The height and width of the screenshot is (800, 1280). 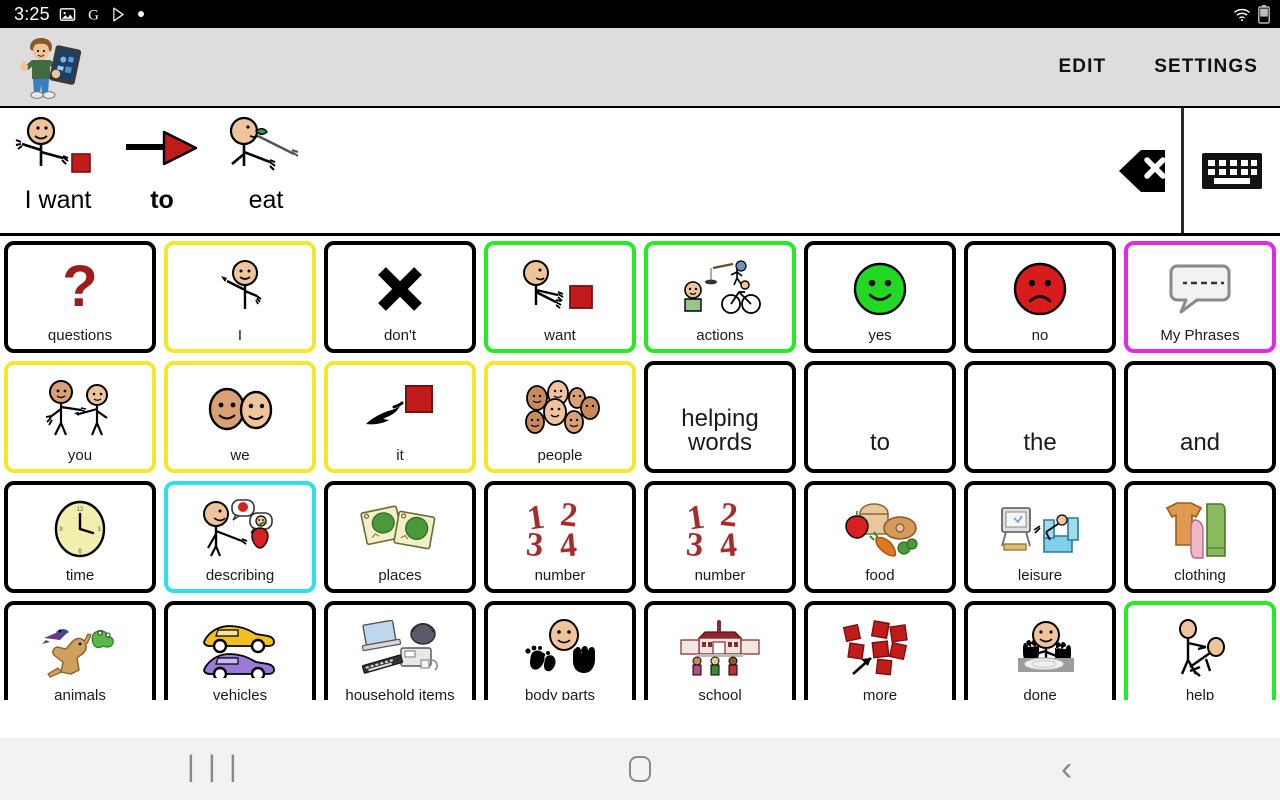 I want to click on grid-cell-questions: ? questions, so click(x=80, y=297).